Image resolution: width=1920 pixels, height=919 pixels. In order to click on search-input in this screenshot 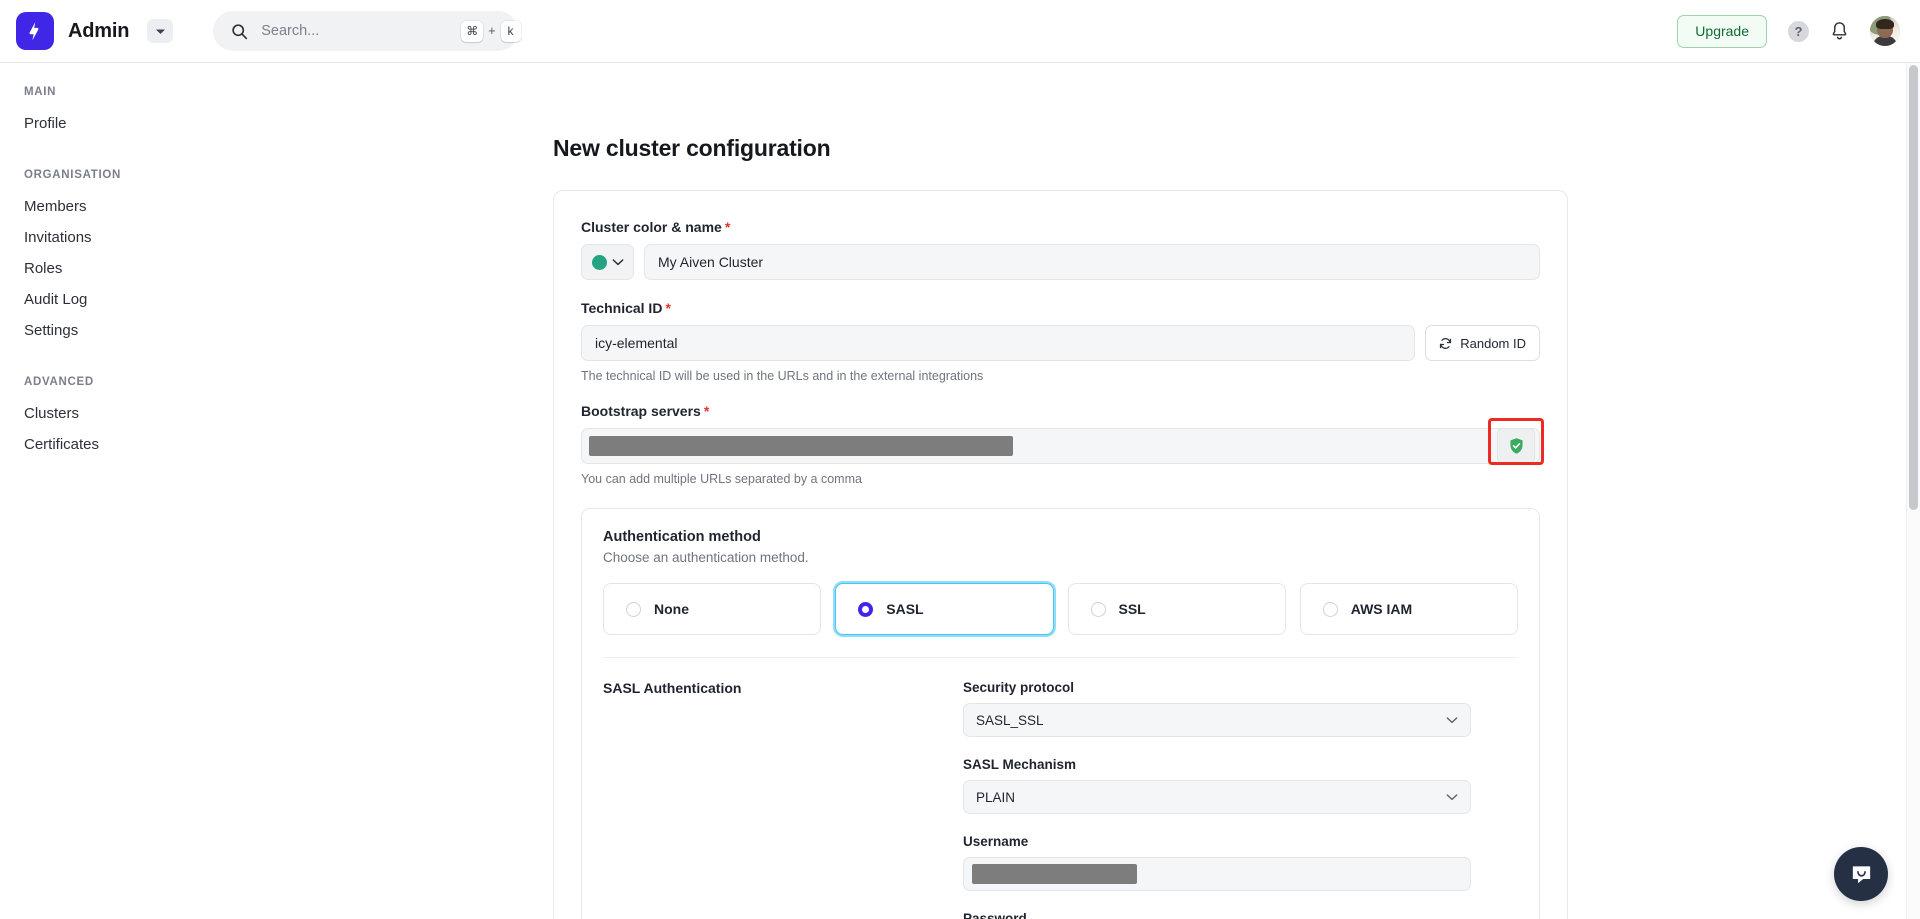, I will do `click(355, 31)`.